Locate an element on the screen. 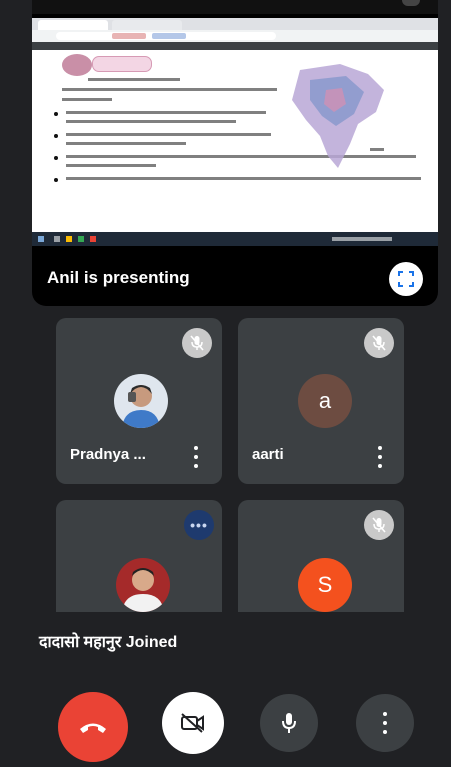 The width and height of the screenshot is (451, 767). camera-off-icon is located at coordinates (192, 723).